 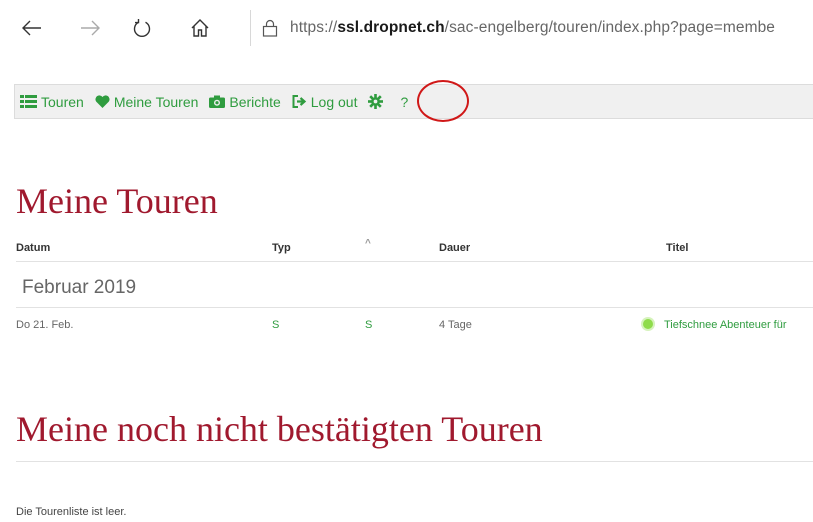 I want to click on sort-indicator: ^, so click(x=368, y=243).